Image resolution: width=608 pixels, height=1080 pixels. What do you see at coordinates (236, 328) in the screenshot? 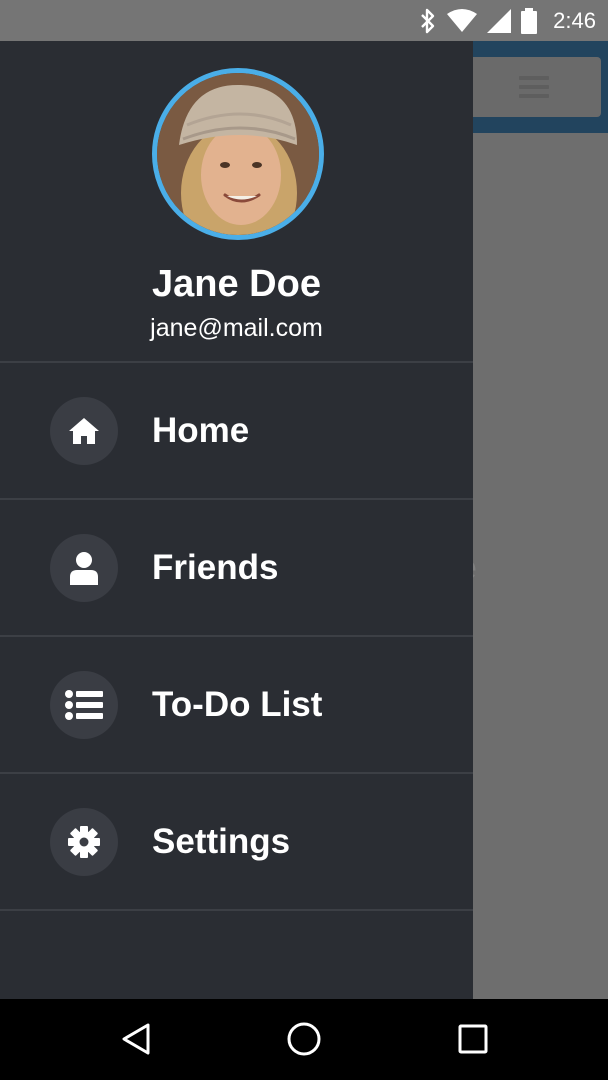
I see `profile-email: jane@mail.com` at bounding box center [236, 328].